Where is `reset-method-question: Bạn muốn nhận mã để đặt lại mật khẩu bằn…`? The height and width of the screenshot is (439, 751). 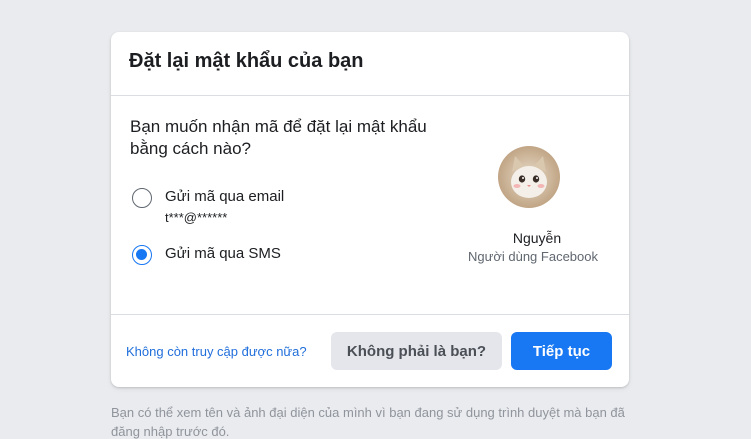
reset-method-question: Bạn muốn nhận mã để đặt lại mật khẩu bằn… is located at coordinates (278, 137).